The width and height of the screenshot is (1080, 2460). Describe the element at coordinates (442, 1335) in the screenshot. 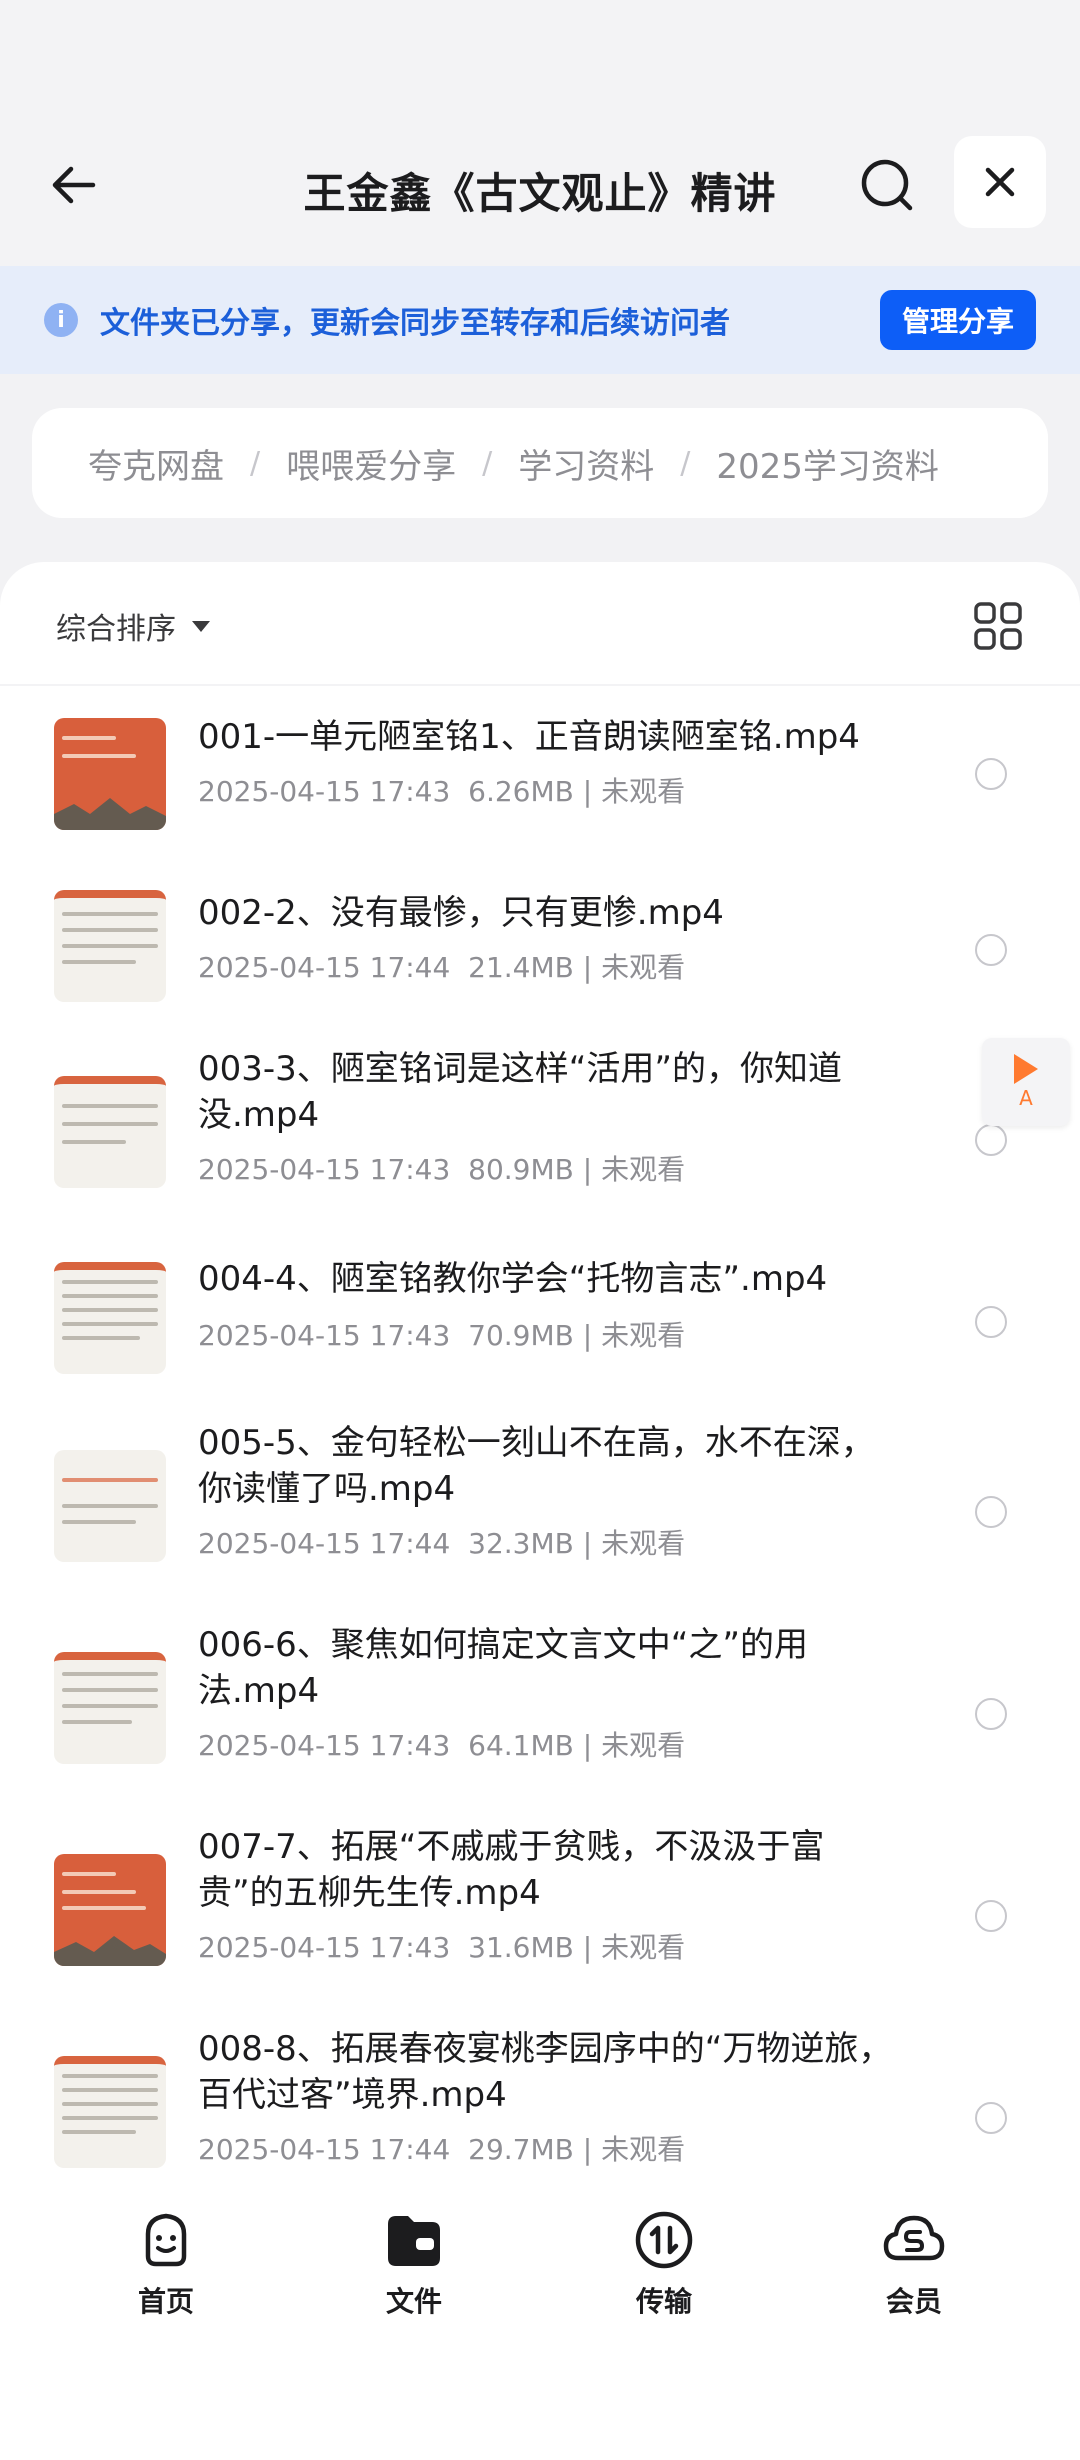

I see `file-meta: 2025-04-15 17:43 70.9MB | 未观看` at that location.